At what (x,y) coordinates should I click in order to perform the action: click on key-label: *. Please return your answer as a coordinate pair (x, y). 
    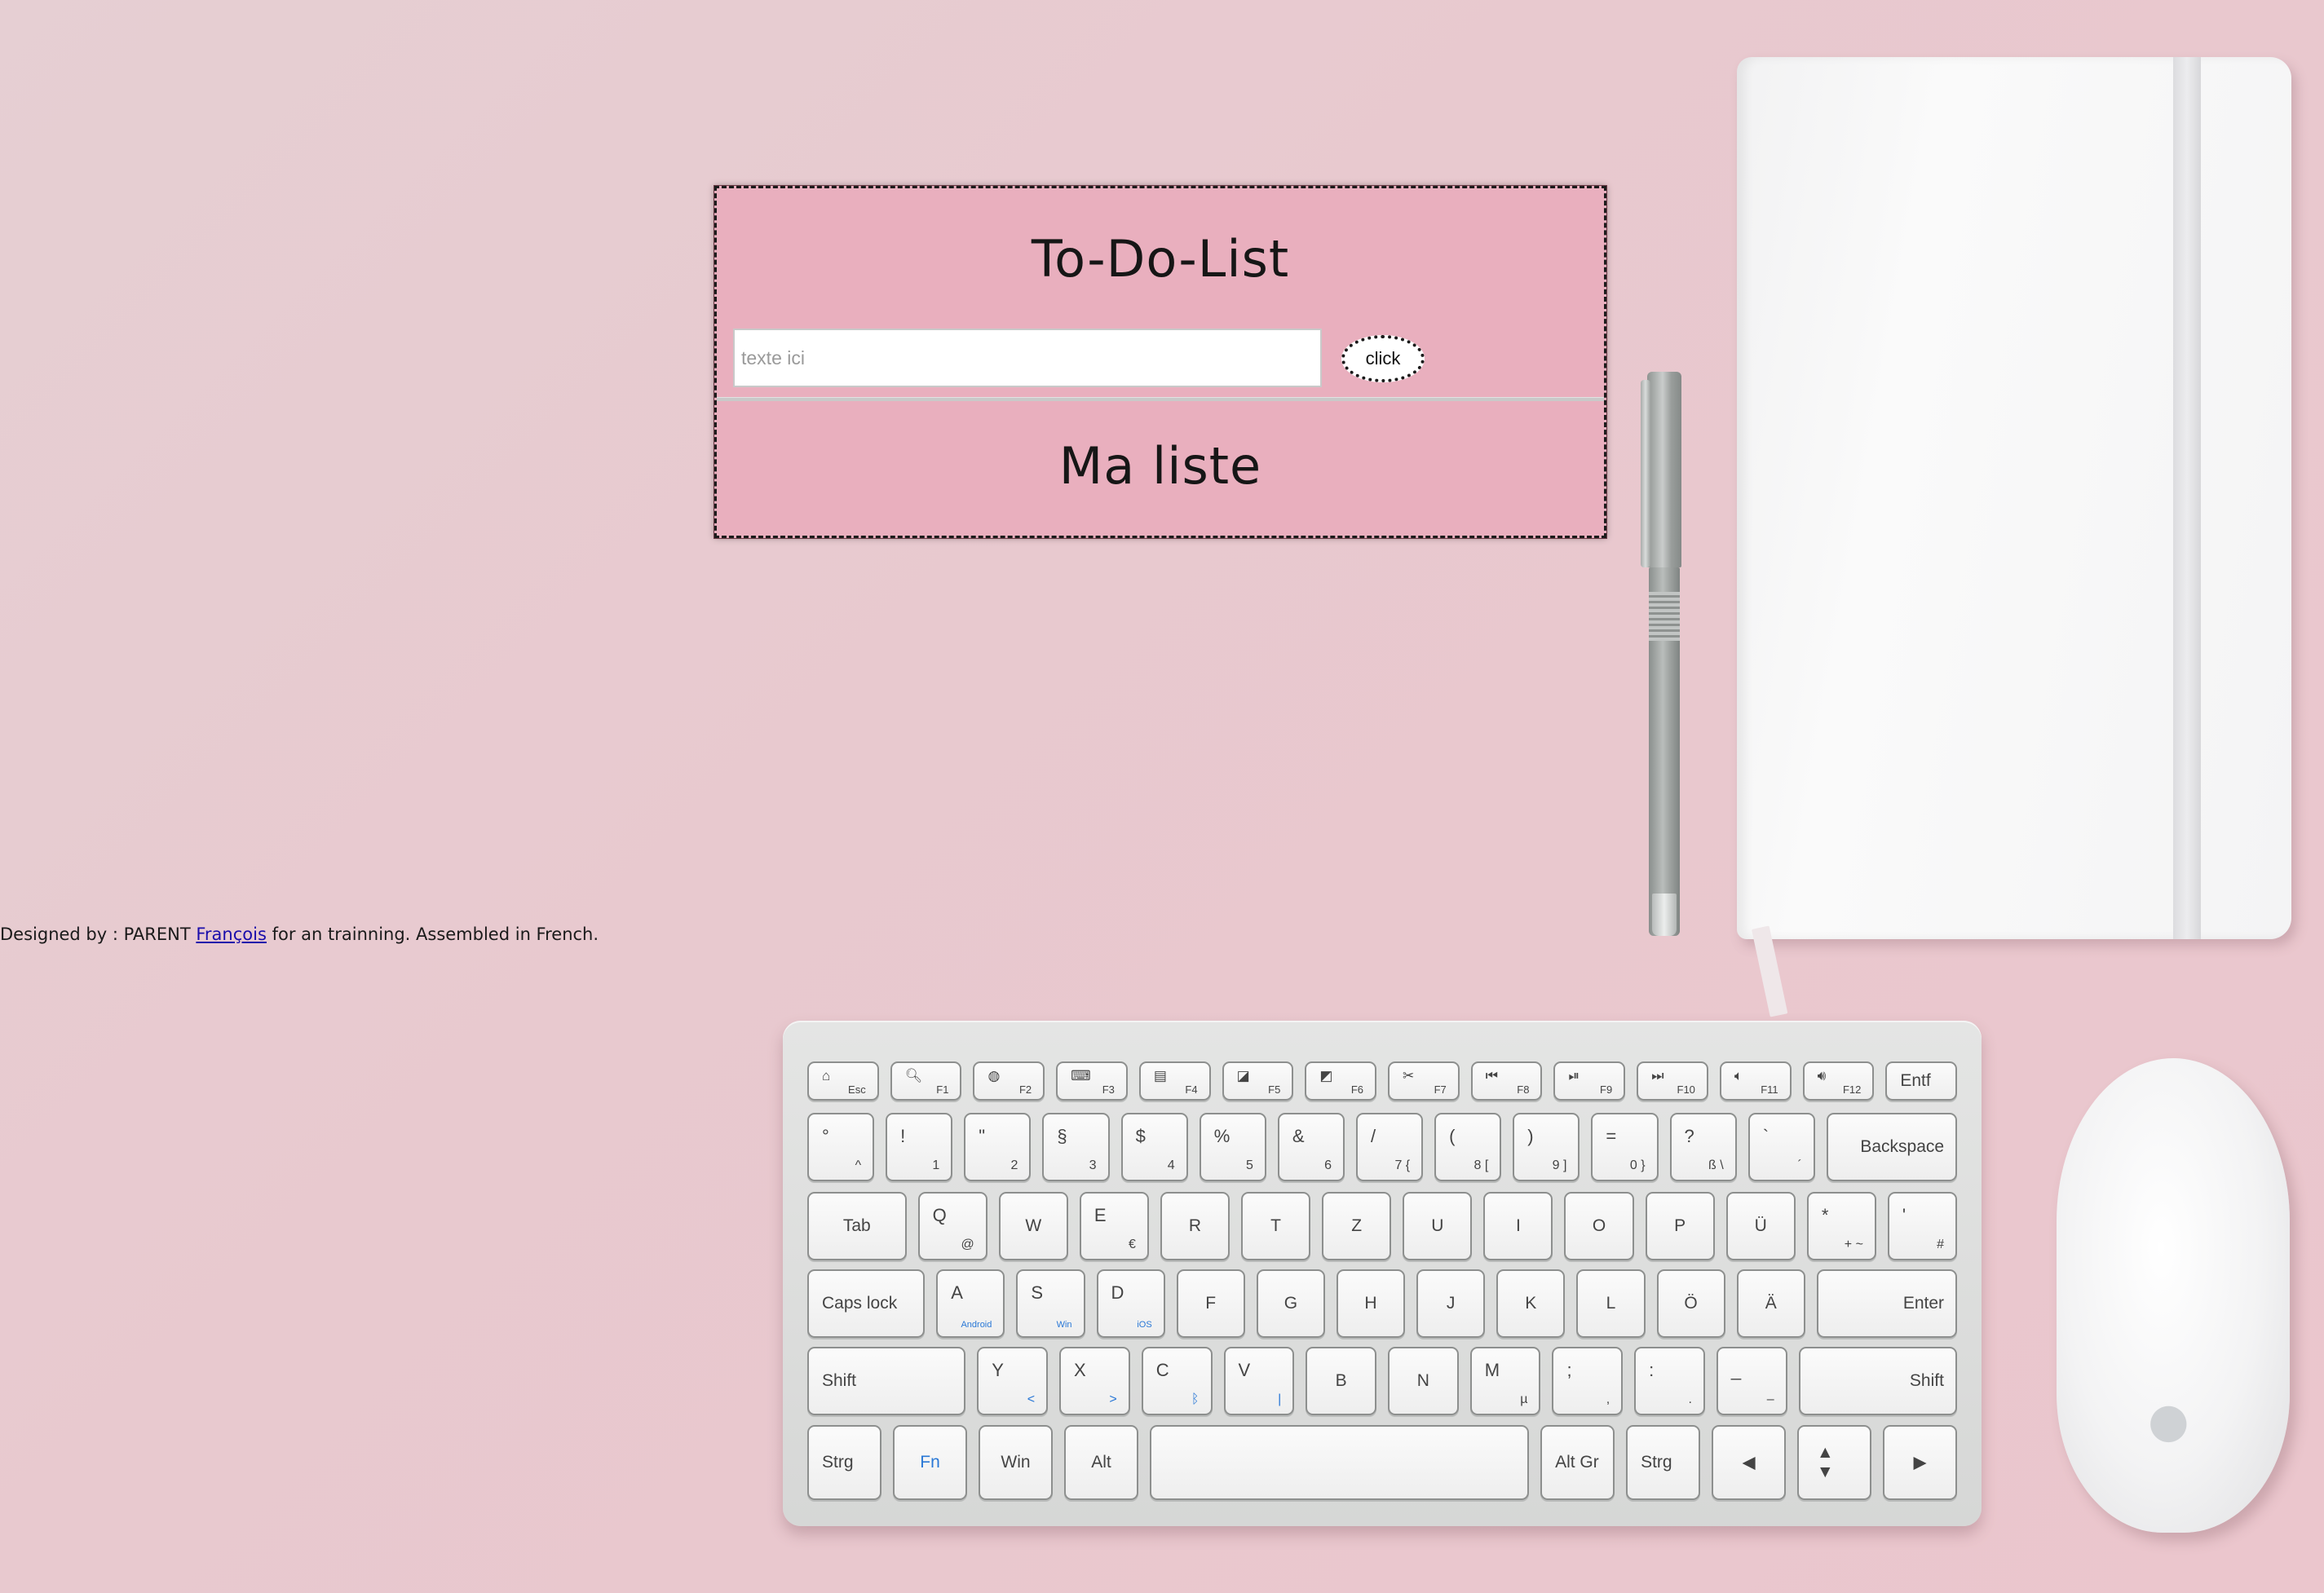
    Looking at the image, I should click on (1825, 1215).